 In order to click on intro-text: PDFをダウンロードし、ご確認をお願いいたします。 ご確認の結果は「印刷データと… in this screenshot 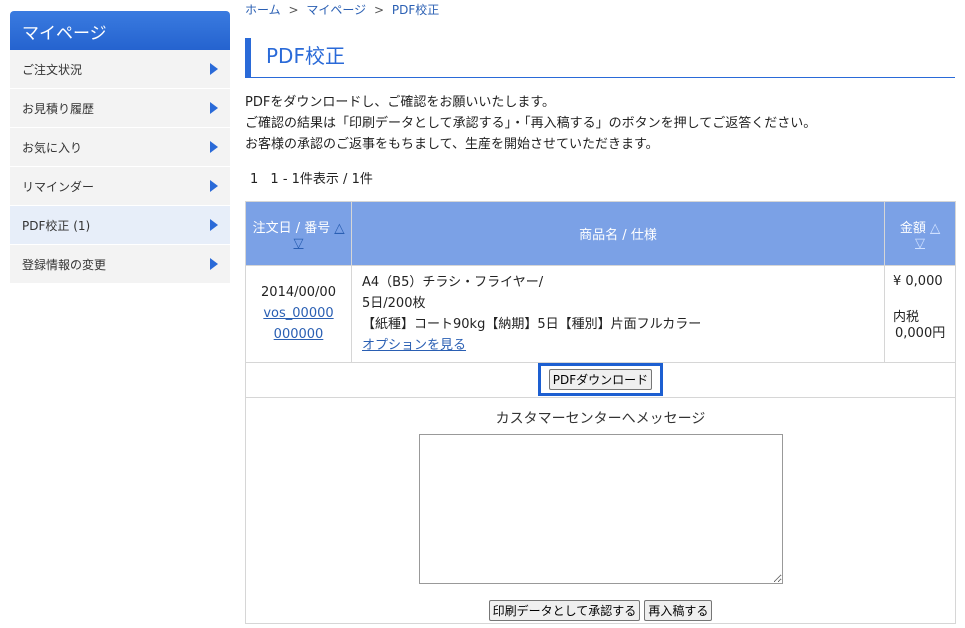, I will do `click(600, 123)`.